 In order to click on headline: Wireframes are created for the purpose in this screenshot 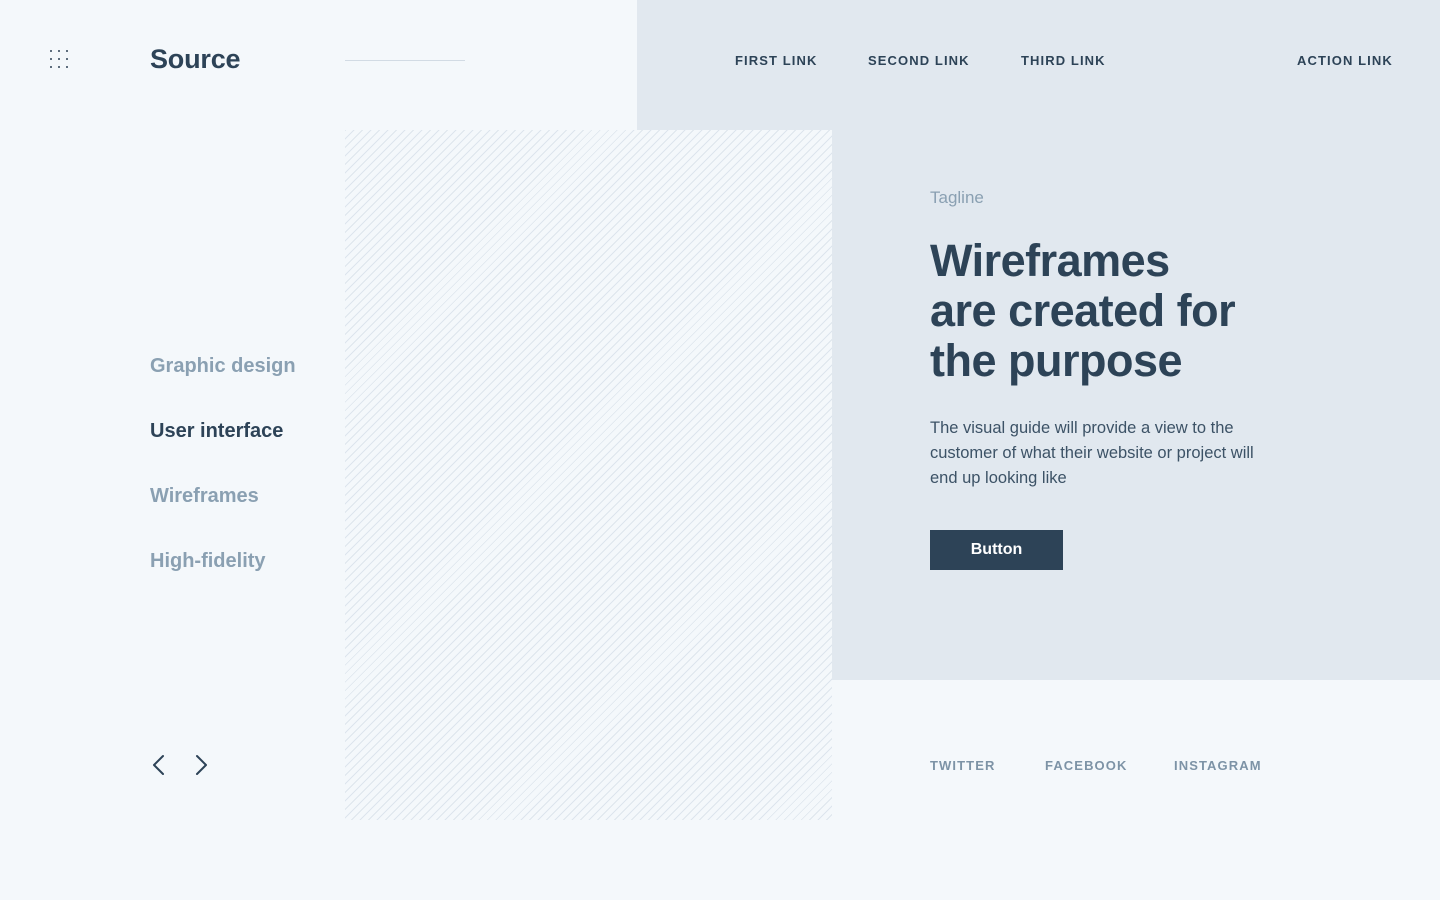, I will do `click(1100, 311)`.